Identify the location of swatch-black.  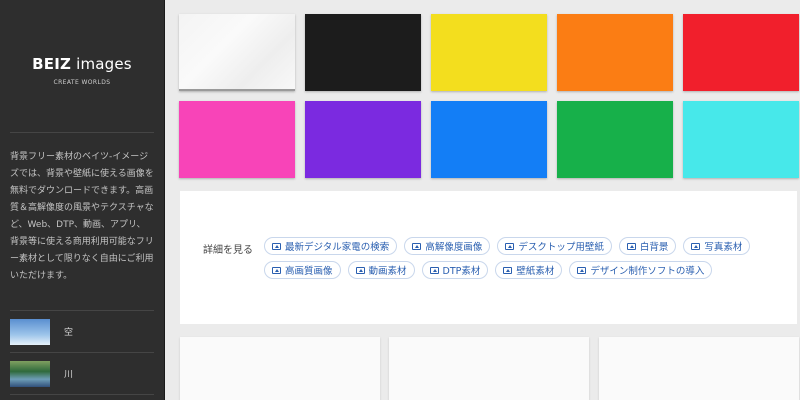
(363, 52).